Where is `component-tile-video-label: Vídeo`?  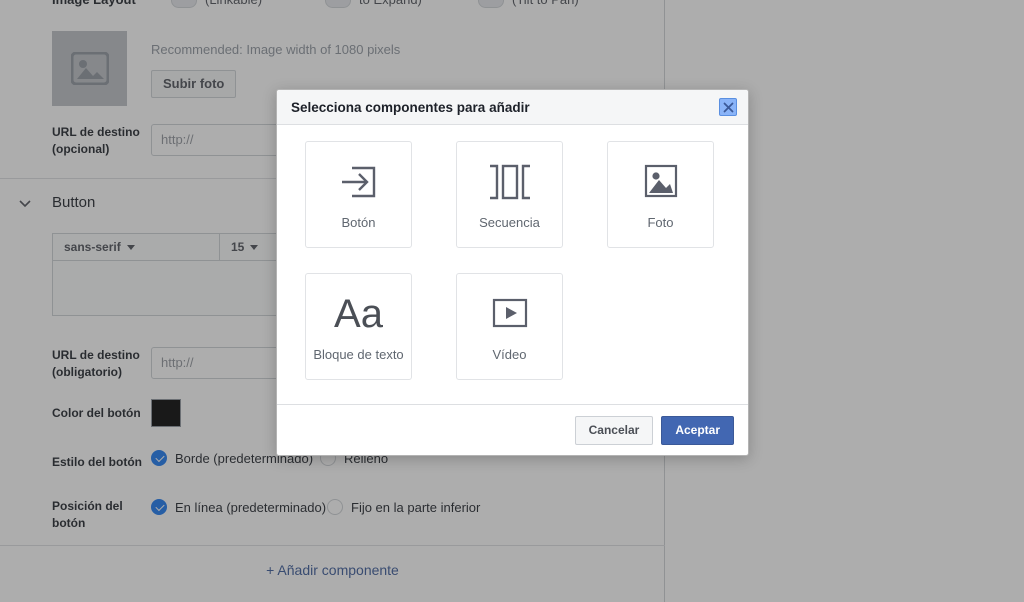 component-tile-video-label: Vídeo is located at coordinates (509, 354).